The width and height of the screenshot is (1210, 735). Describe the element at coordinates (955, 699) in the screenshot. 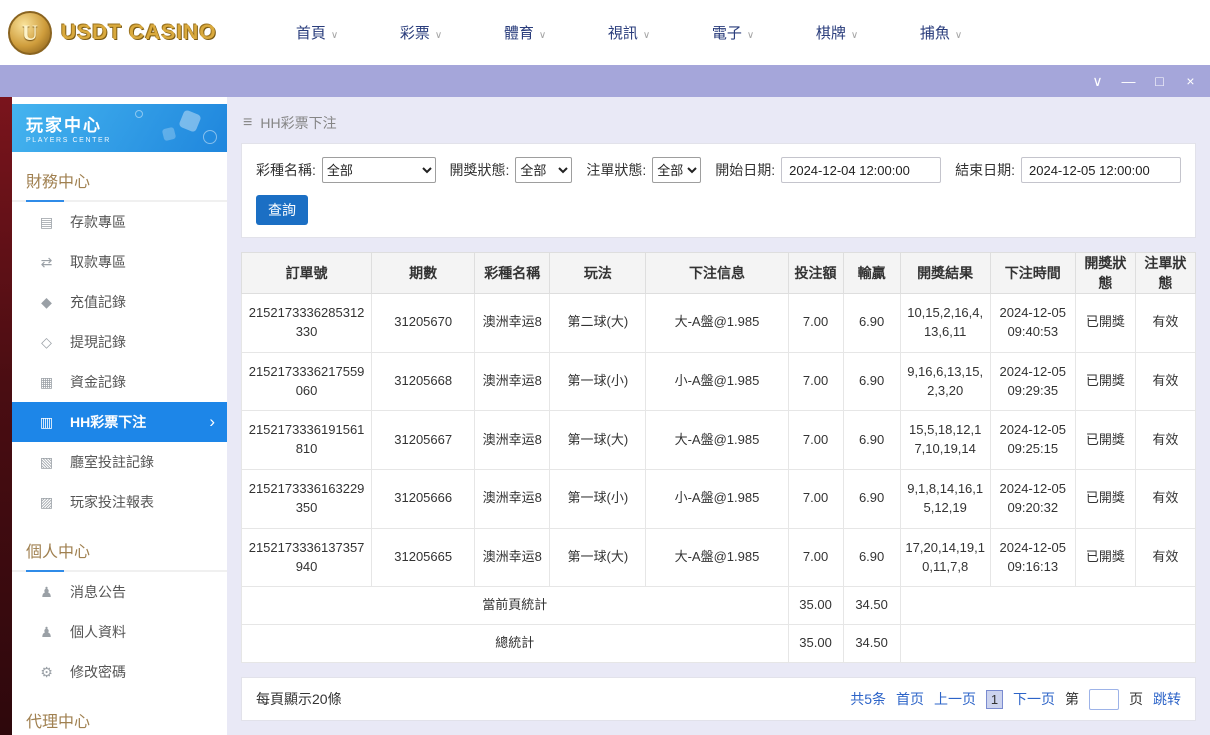

I see `prev-page-link: 上一页` at that location.